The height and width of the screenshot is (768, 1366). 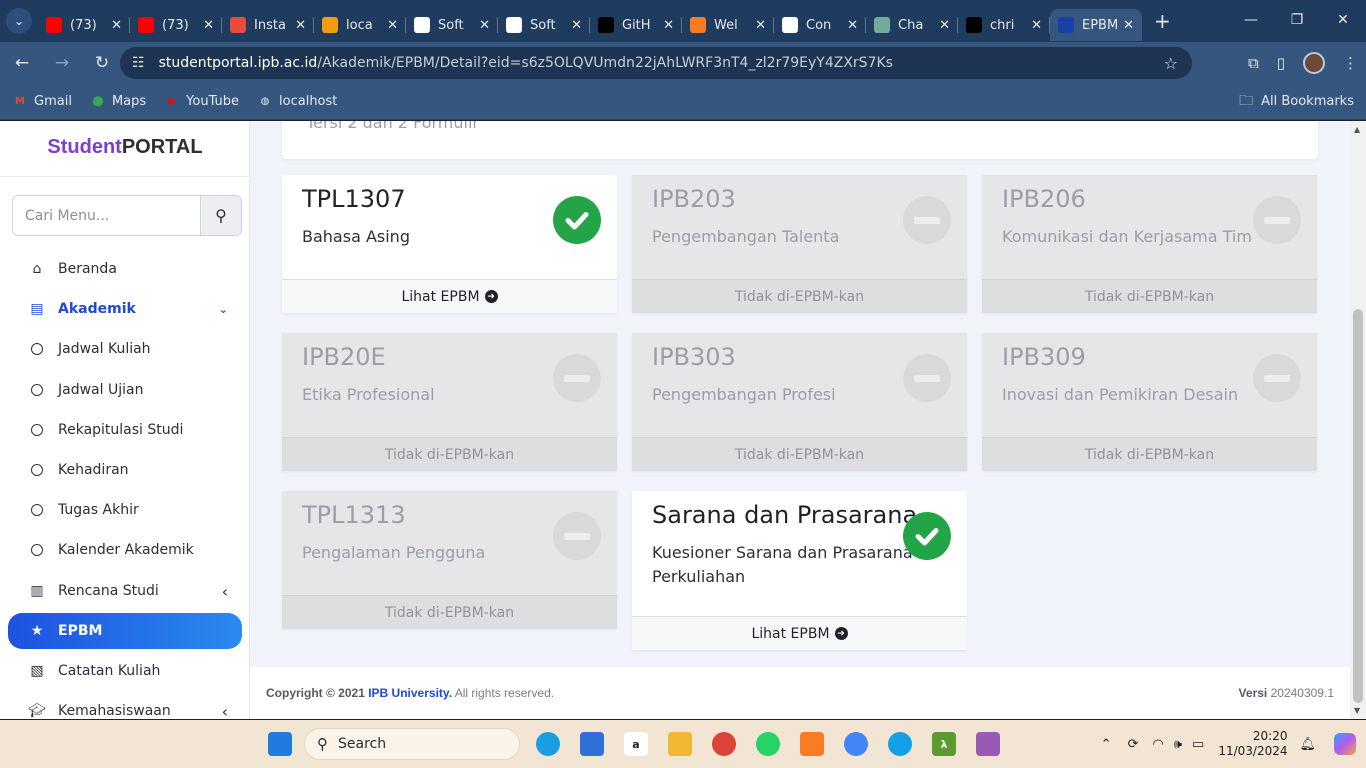 What do you see at coordinates (106, 215) in the screenshot?
I see `menu-search-input` at bounding box center [106, 215].